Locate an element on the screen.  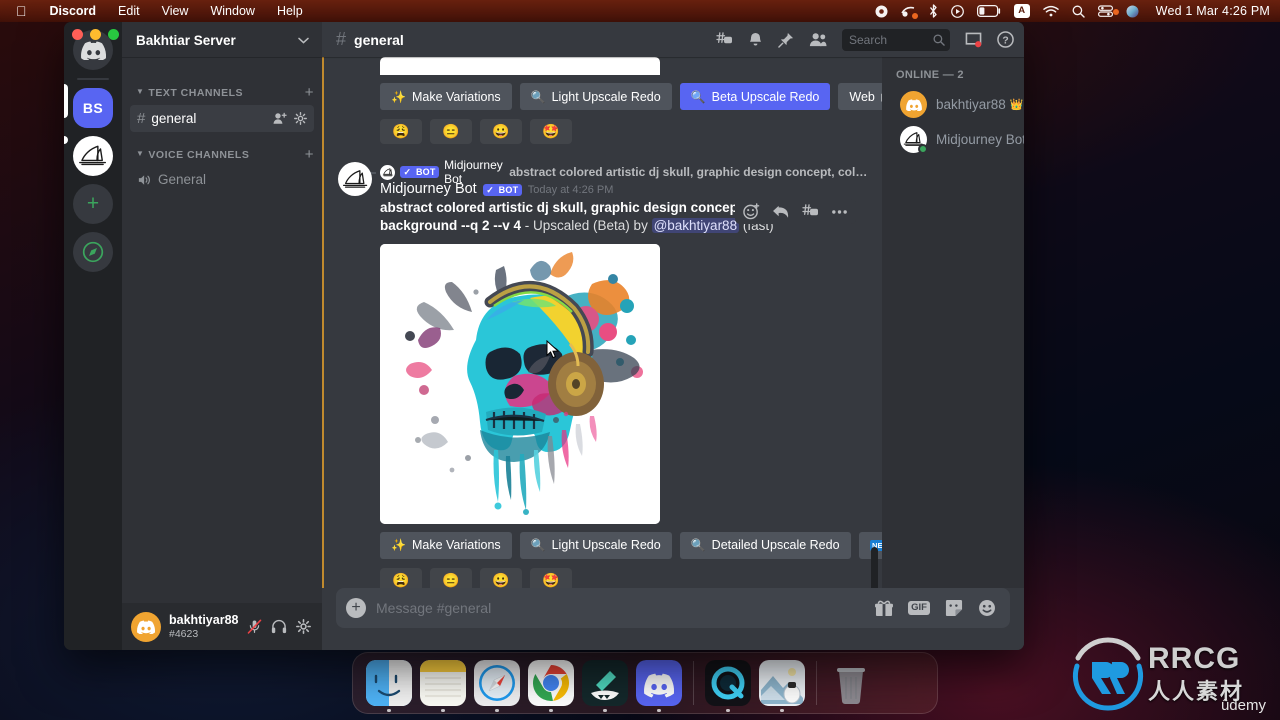
button-web: Web is located at coordinates (860, 96).